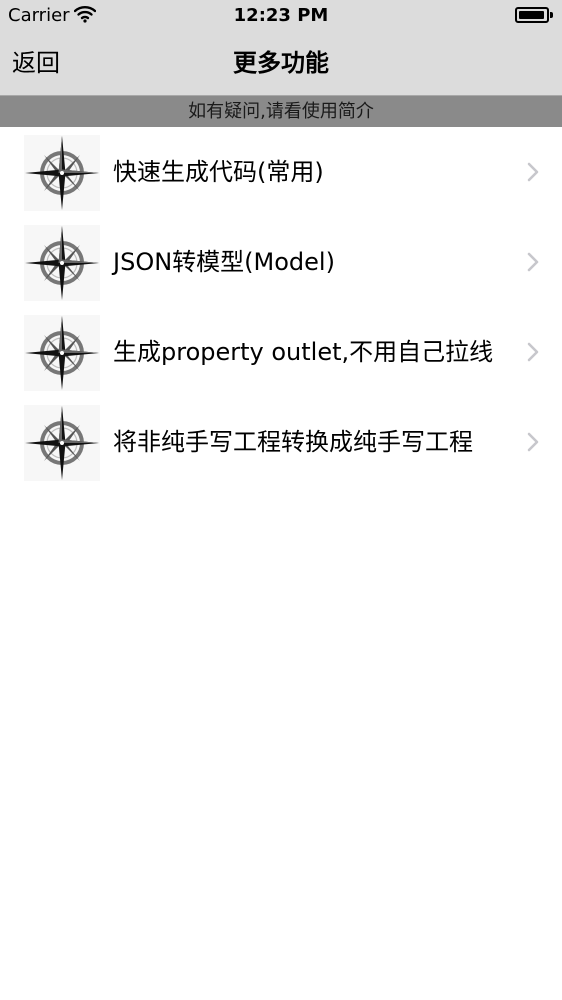 The image size is (562, 1000). What do you see at coordinates (224, 262) in the screenshot?
I see `list-item-label: JSON转模型(Model)` at bounding box center [224, 262].